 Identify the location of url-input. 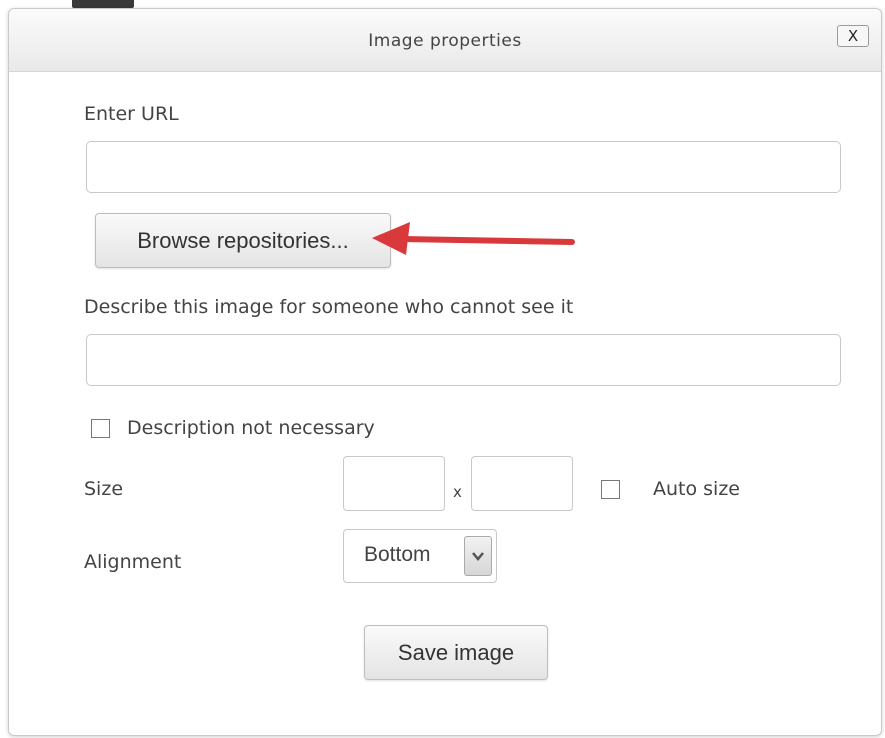
(463, 167).